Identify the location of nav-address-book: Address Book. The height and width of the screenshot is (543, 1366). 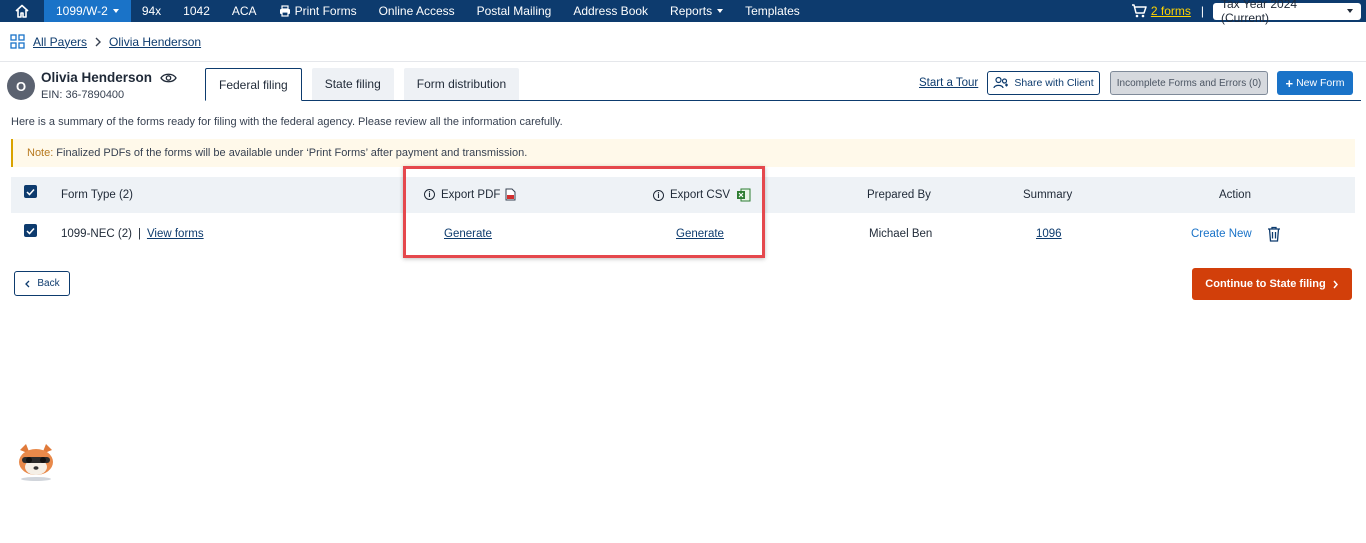
(610, 11).